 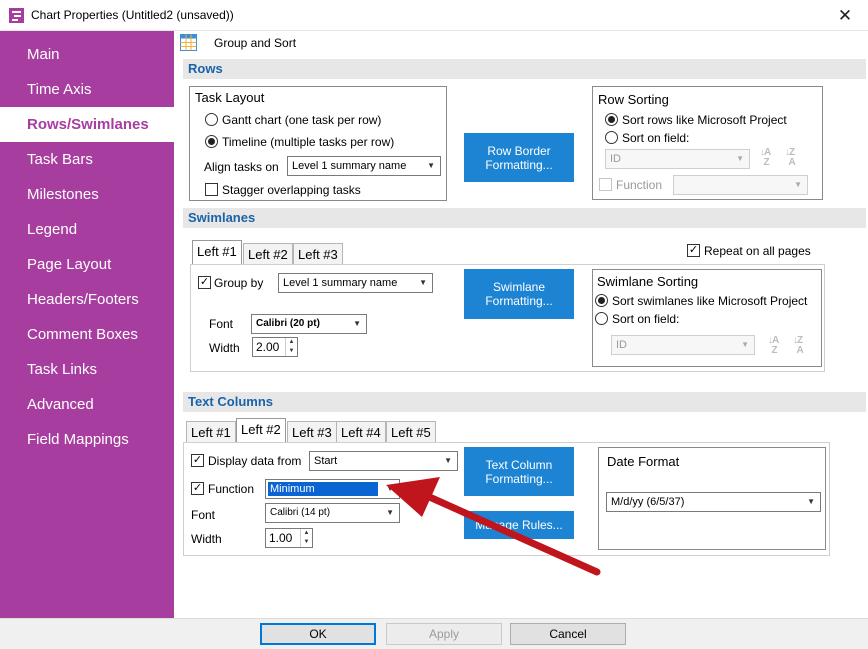 What do you see at coordinates (524, 69) in the screenshot?
I see `rows-header: Rows` at bounding box center [524, 69].